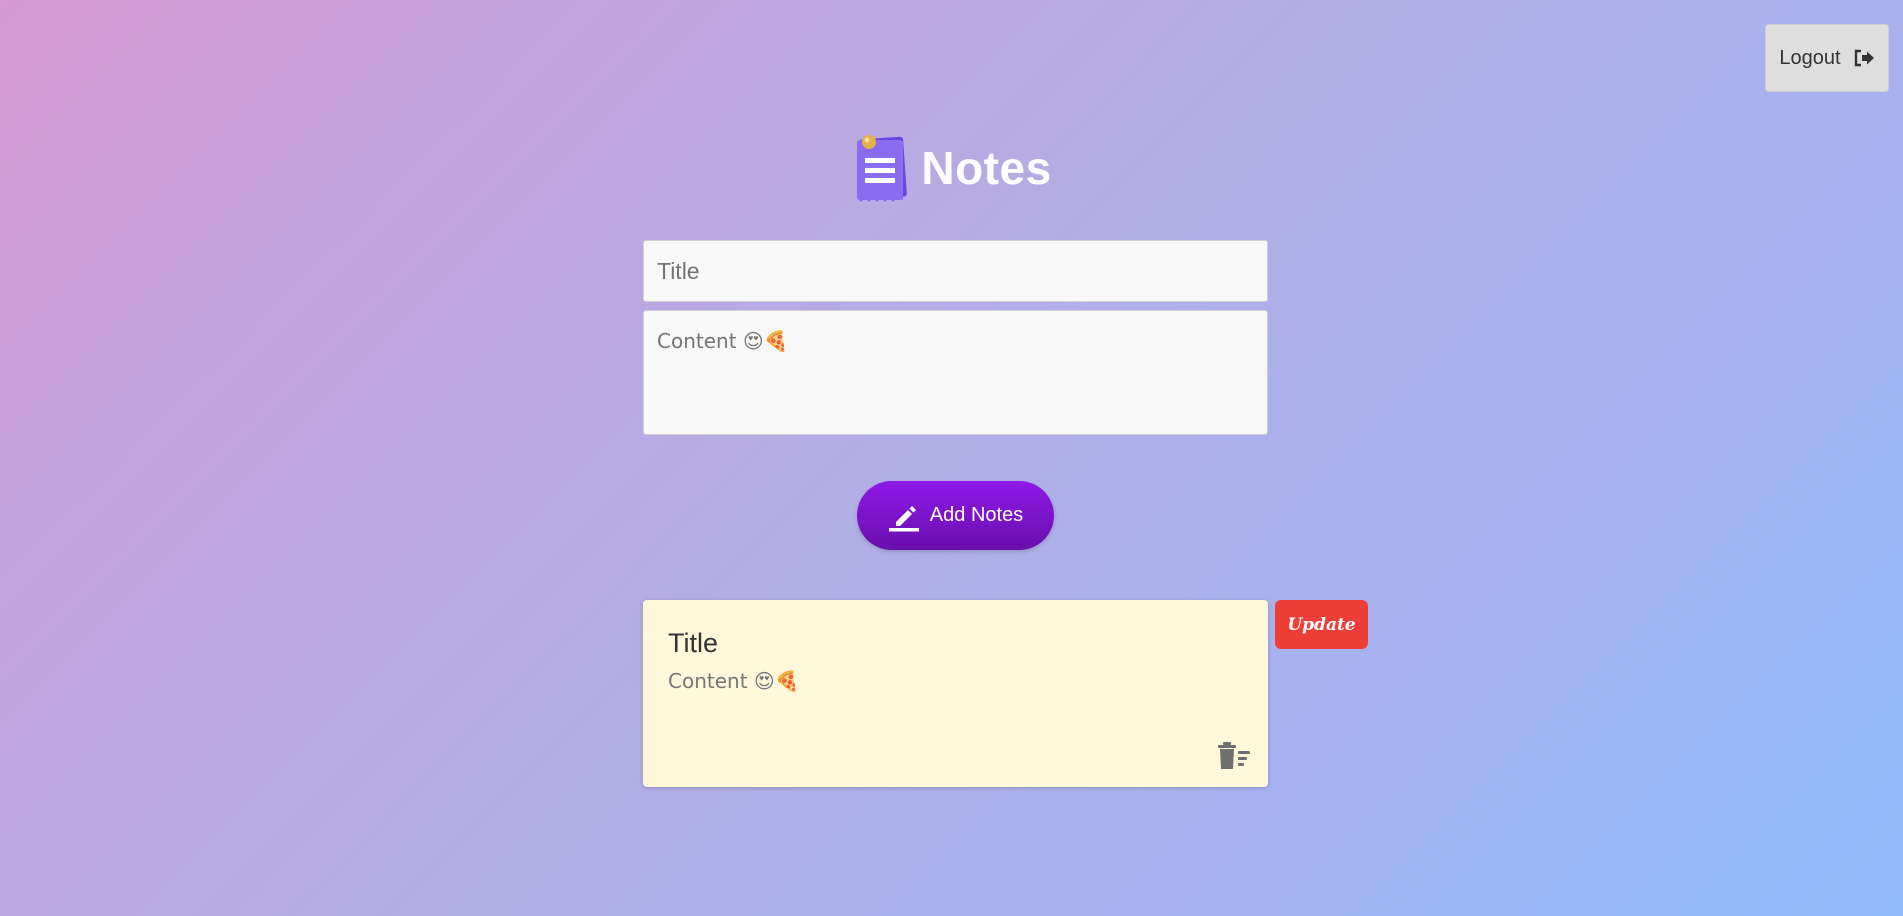 Image resolution: width=1903 pixels, height=916 pixels. Describe the element at coordinates (955, 372) in the screenshot. I see `content-input` at that location.